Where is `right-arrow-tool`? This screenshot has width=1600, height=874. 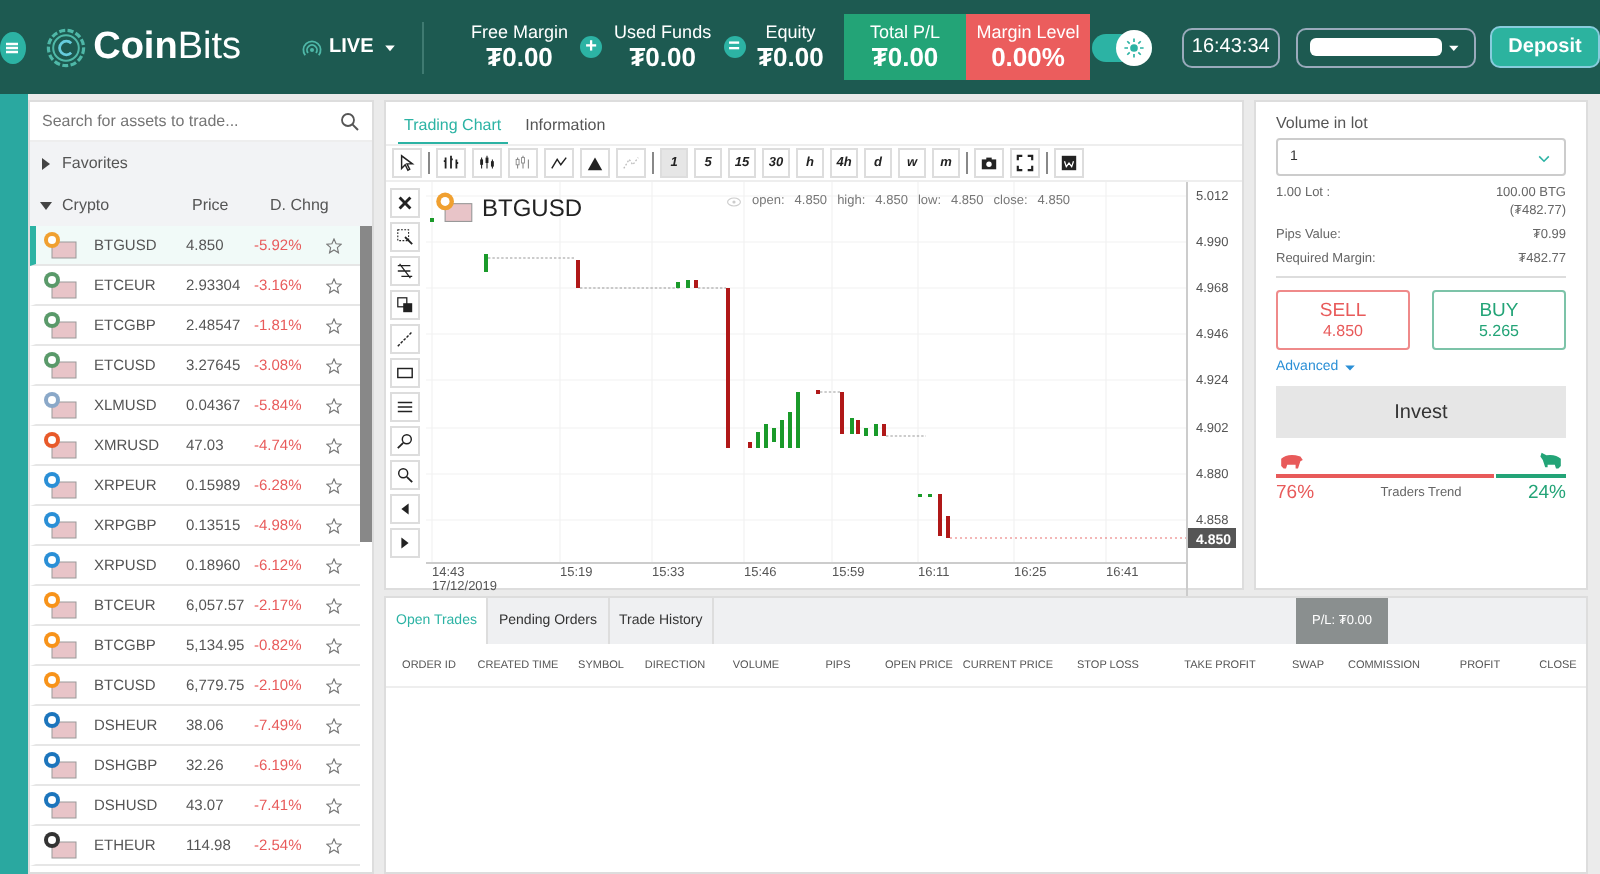 right-arrow-tool is located at coordinates (405, 543).